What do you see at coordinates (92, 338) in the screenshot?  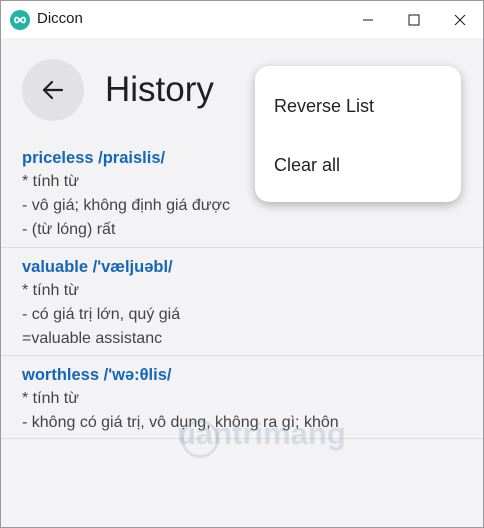 I see `entry-line: =valuable assistanc` at bounding box center [92, 338].